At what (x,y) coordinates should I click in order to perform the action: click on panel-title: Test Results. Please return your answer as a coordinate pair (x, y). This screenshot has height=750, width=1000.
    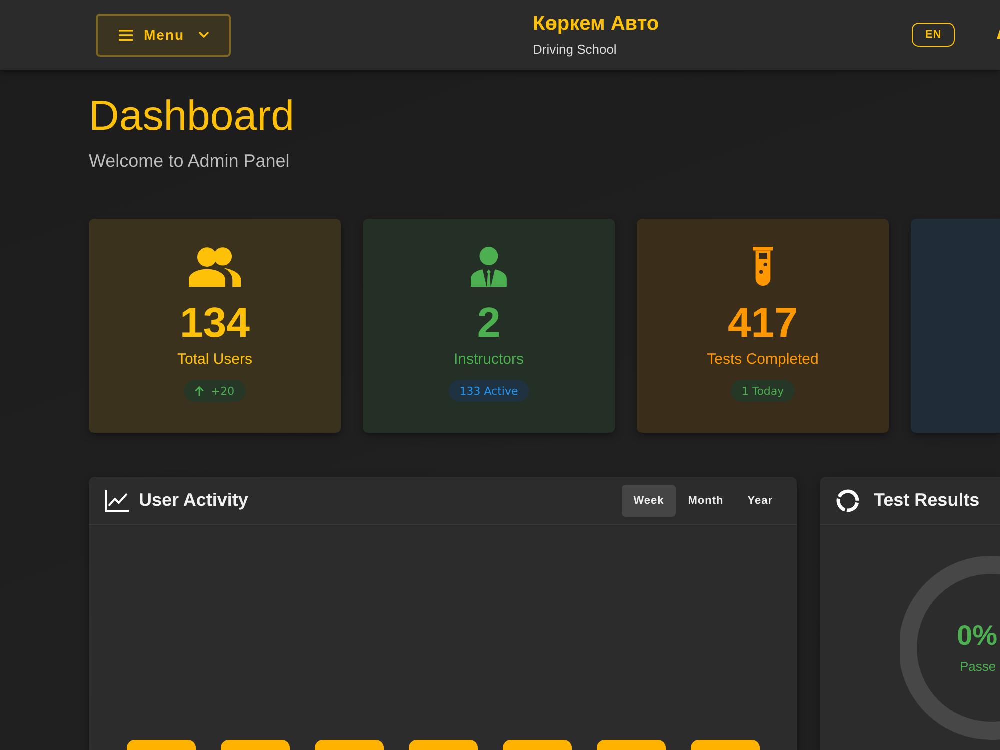
    Looking at the image, I should click on (927, 500).